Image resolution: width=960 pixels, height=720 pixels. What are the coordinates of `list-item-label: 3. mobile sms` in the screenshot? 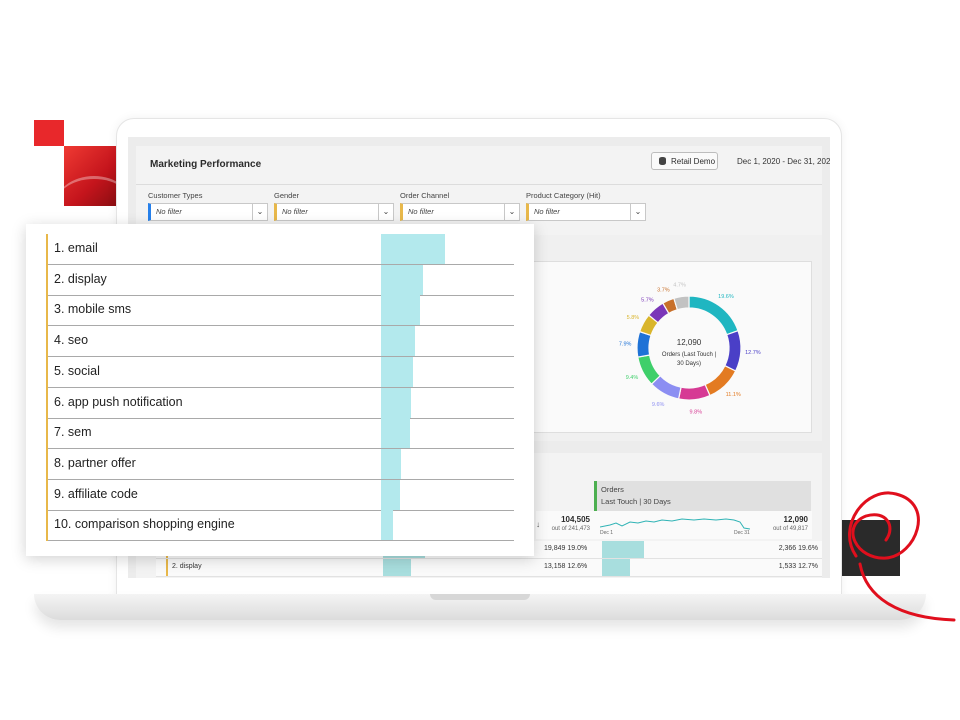 It's located at (93, 309).